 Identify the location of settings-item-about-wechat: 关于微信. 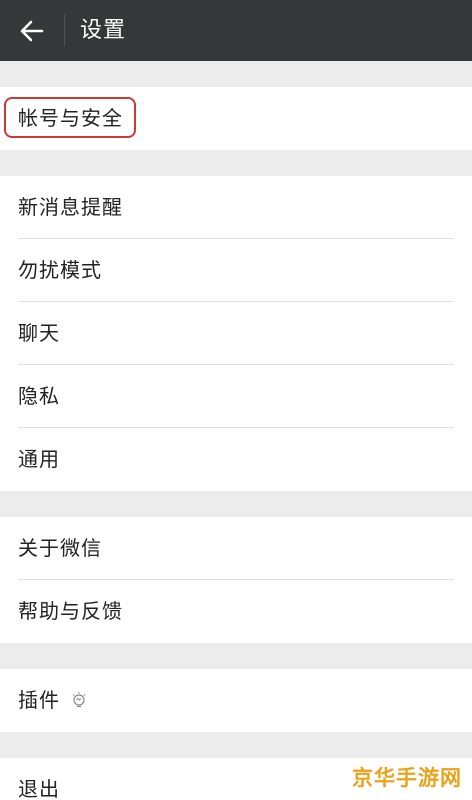
(236, 548).